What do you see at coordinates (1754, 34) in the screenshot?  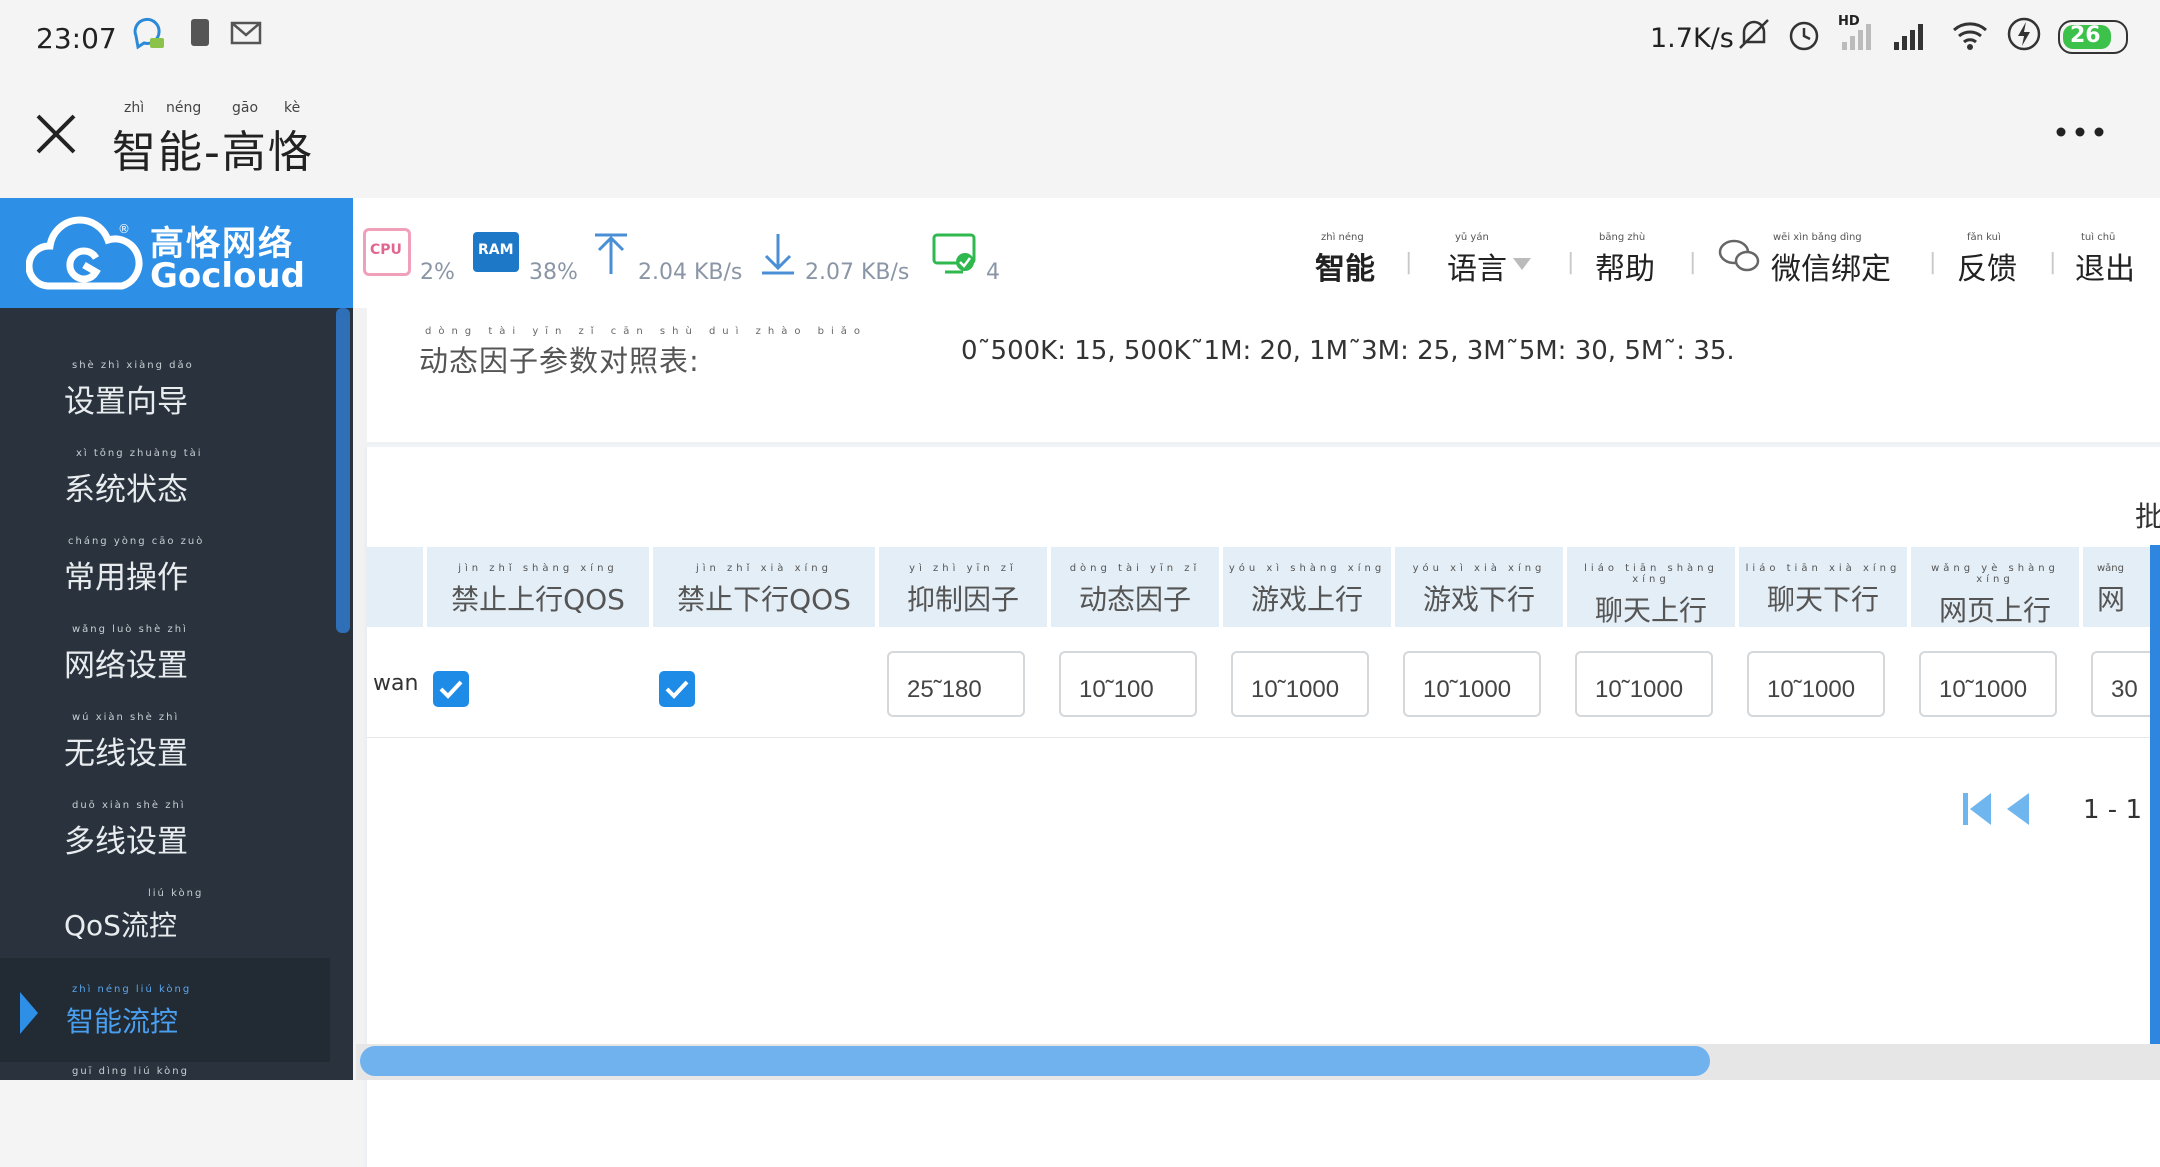 I see `mute-icon` at bounding box center [1754, 34].